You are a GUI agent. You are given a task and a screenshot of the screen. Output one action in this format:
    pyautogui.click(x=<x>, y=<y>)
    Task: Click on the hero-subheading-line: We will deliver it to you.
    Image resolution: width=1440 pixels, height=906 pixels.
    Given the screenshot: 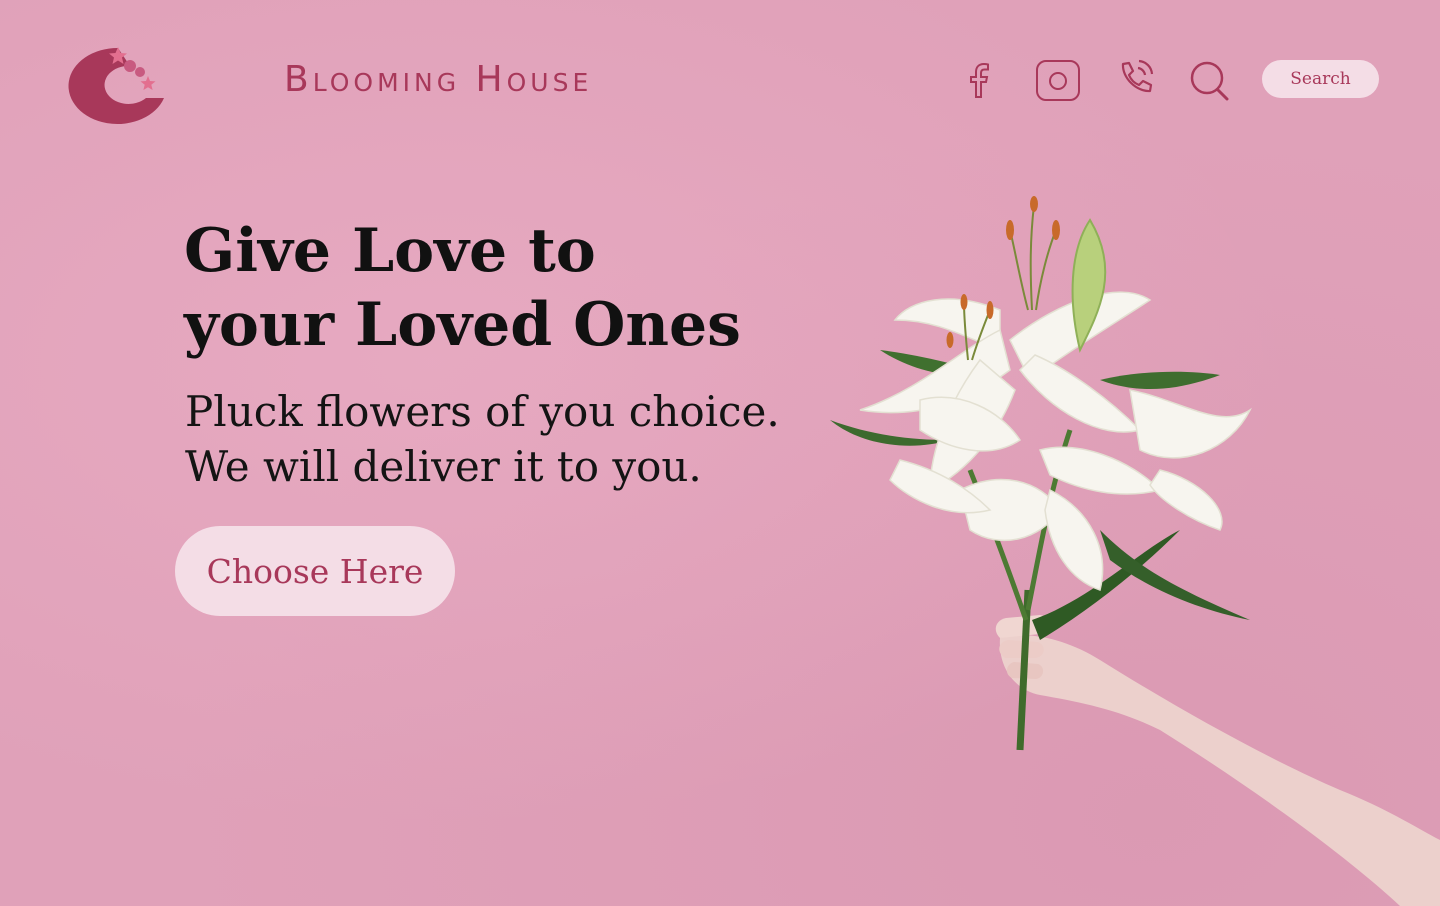 What is the action you would take?
    pyautogui.click(x=443, y=466)
    